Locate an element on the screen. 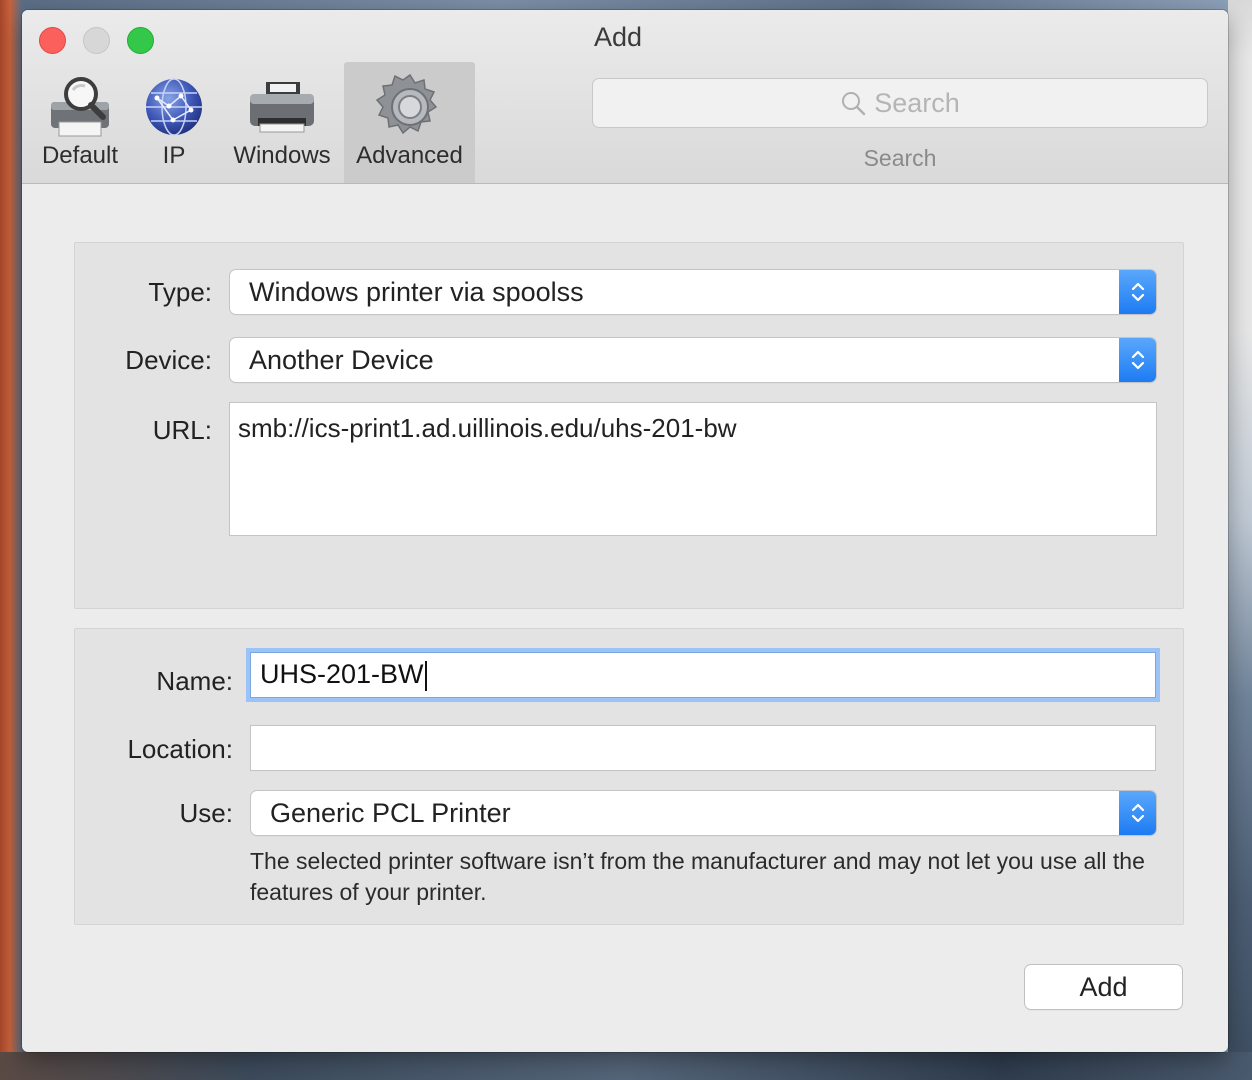 This screenshot has height=1080, width=1252. name-label: Name: is located at coordinates (194, 681).